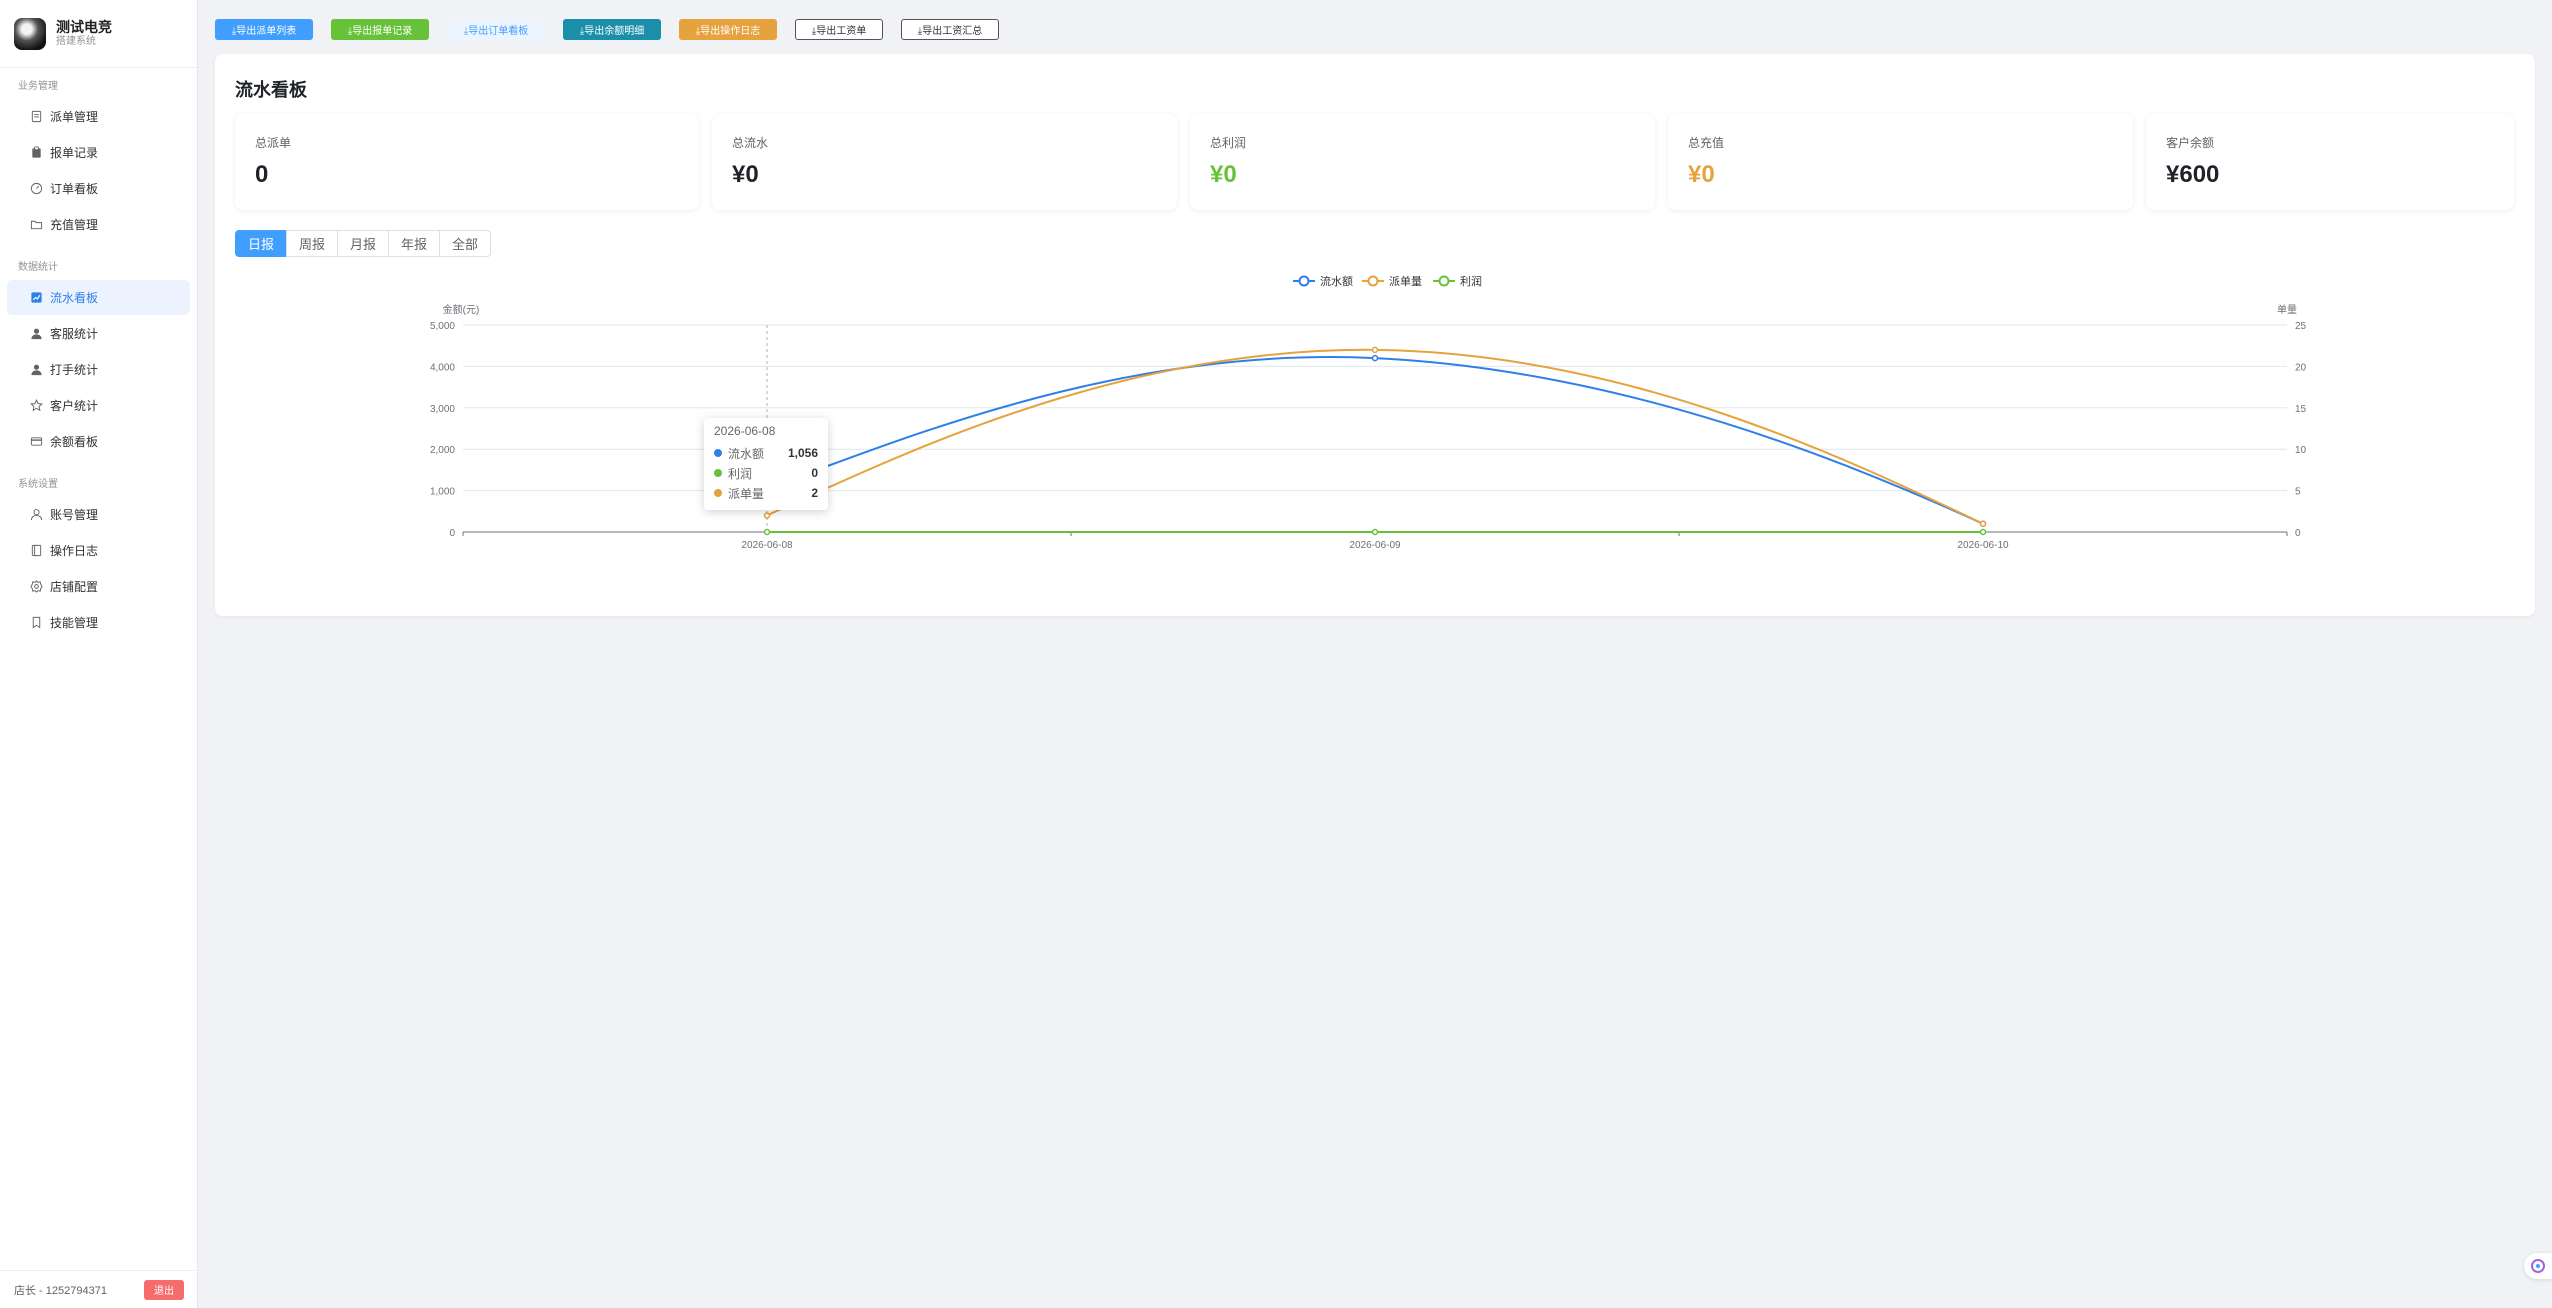  Describe the element at coordinates (84, 26) in the screenshot. I see `brand-name: 测试电竞` at that location.